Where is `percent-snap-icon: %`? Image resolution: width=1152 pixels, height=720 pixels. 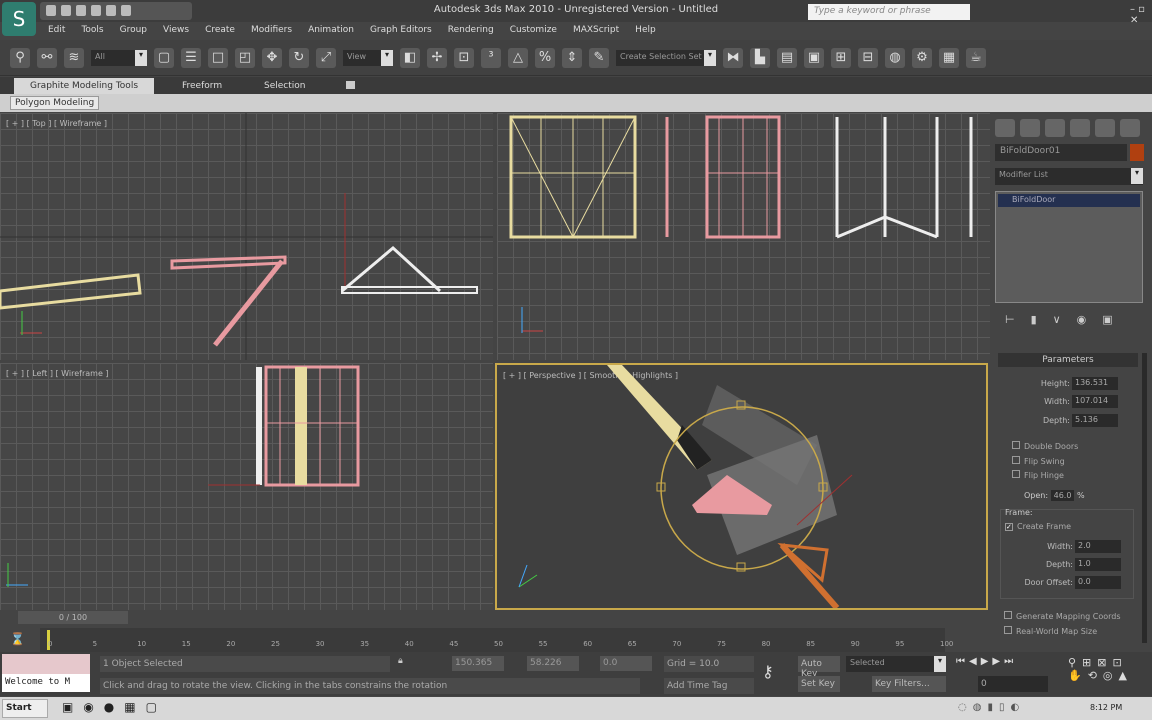
percent-snap-icon: % is located at coordinates (545, 57).